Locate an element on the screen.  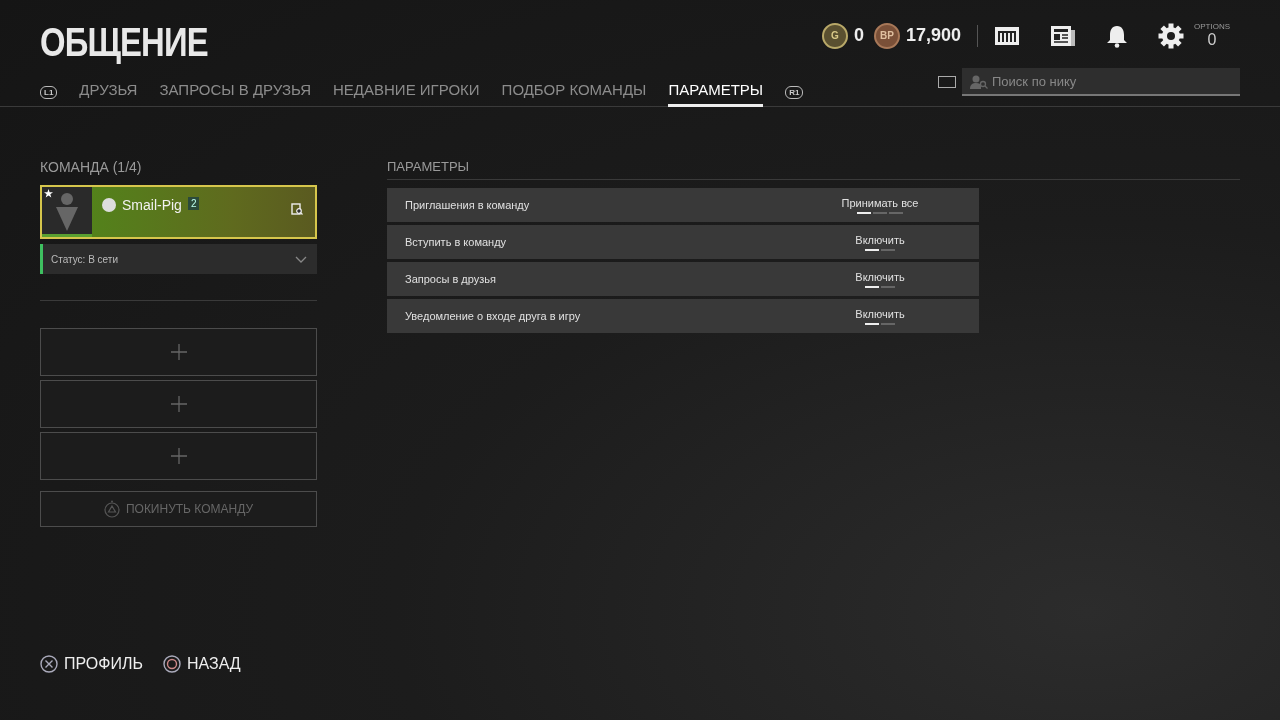
currency-amount: 0 is located at coordinates (858, 35).